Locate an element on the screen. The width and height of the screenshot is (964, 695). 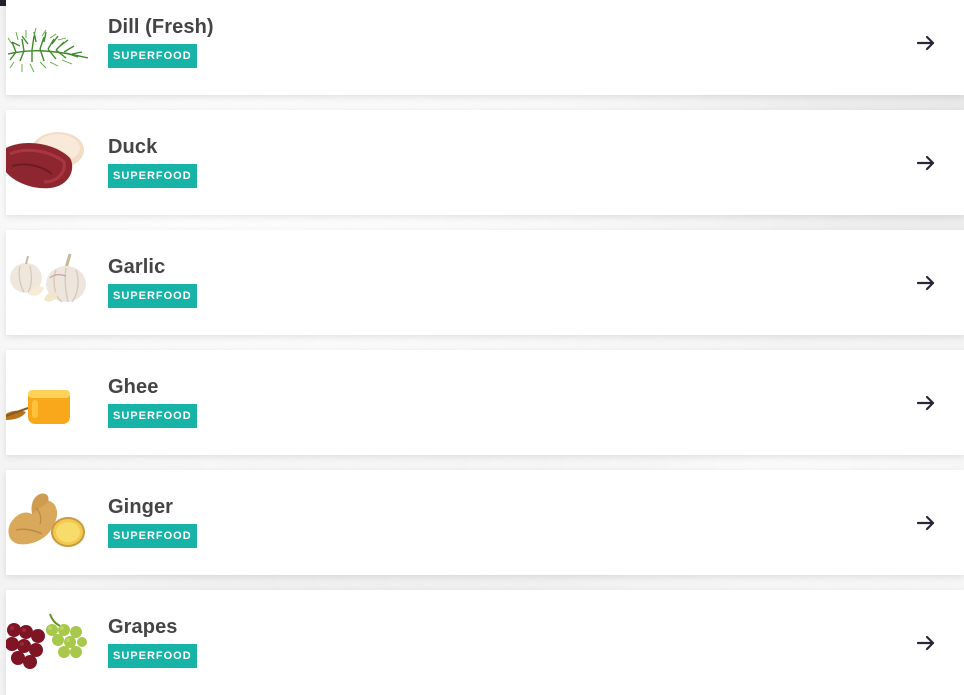
food-name: Dill (Fresh) is located at coordinates (161, 27).